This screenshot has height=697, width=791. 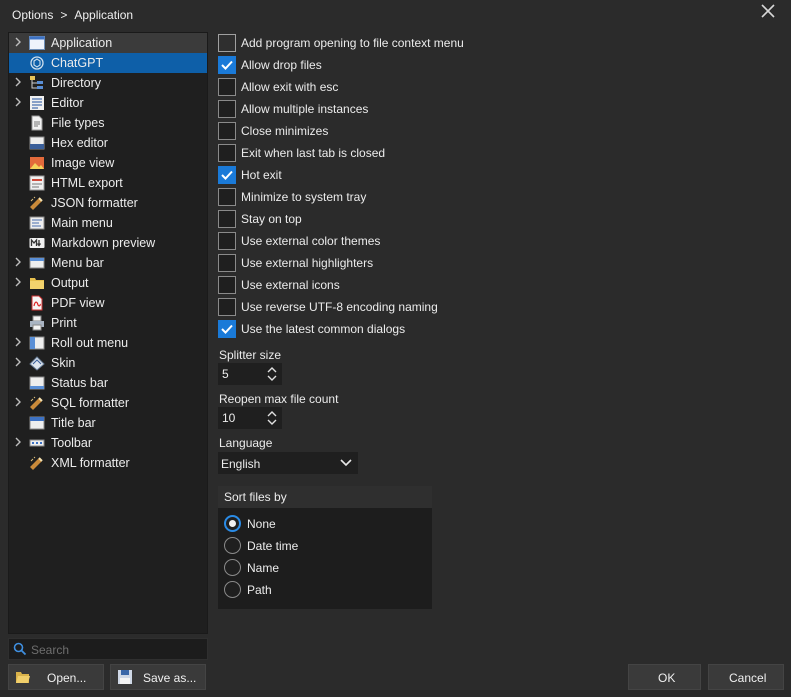 What do you see at coordinates (288, 463) in the screenshot?
I see `language-select: English` at bounding box center [288, 463].